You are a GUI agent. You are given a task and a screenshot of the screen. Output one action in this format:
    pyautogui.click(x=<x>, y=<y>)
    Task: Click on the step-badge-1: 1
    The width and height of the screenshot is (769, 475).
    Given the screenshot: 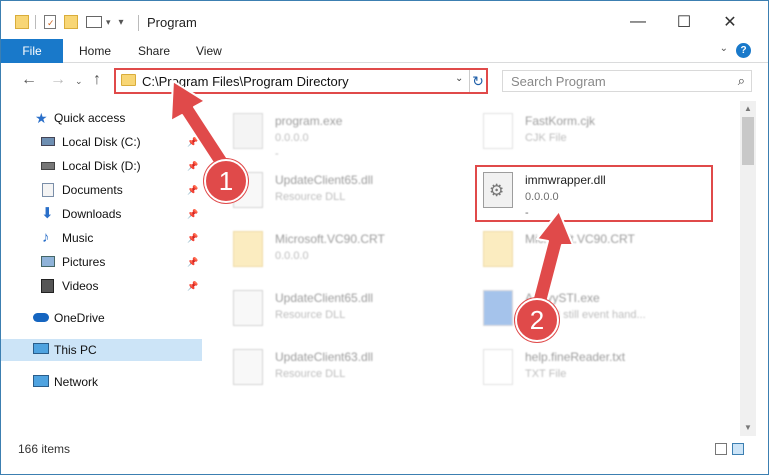 What is the action you would take?
    pyautogui.click(x=226, y=181)
    